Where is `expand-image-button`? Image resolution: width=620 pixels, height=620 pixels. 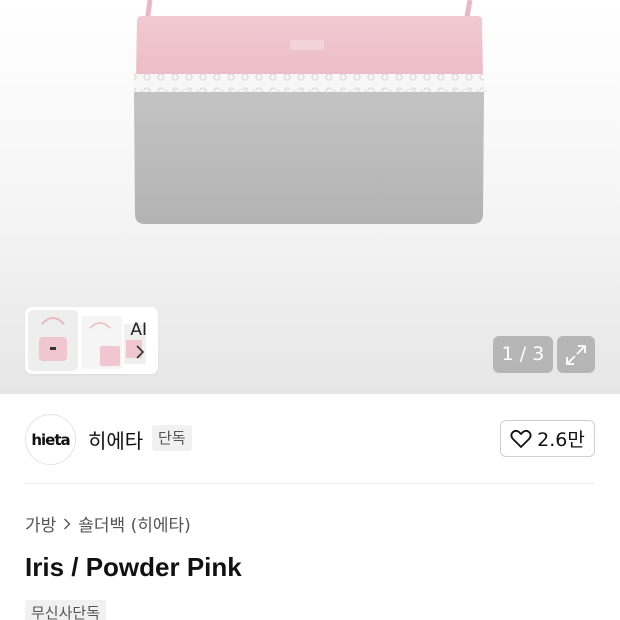 expand-image-button is located at coordinates (576, 354).